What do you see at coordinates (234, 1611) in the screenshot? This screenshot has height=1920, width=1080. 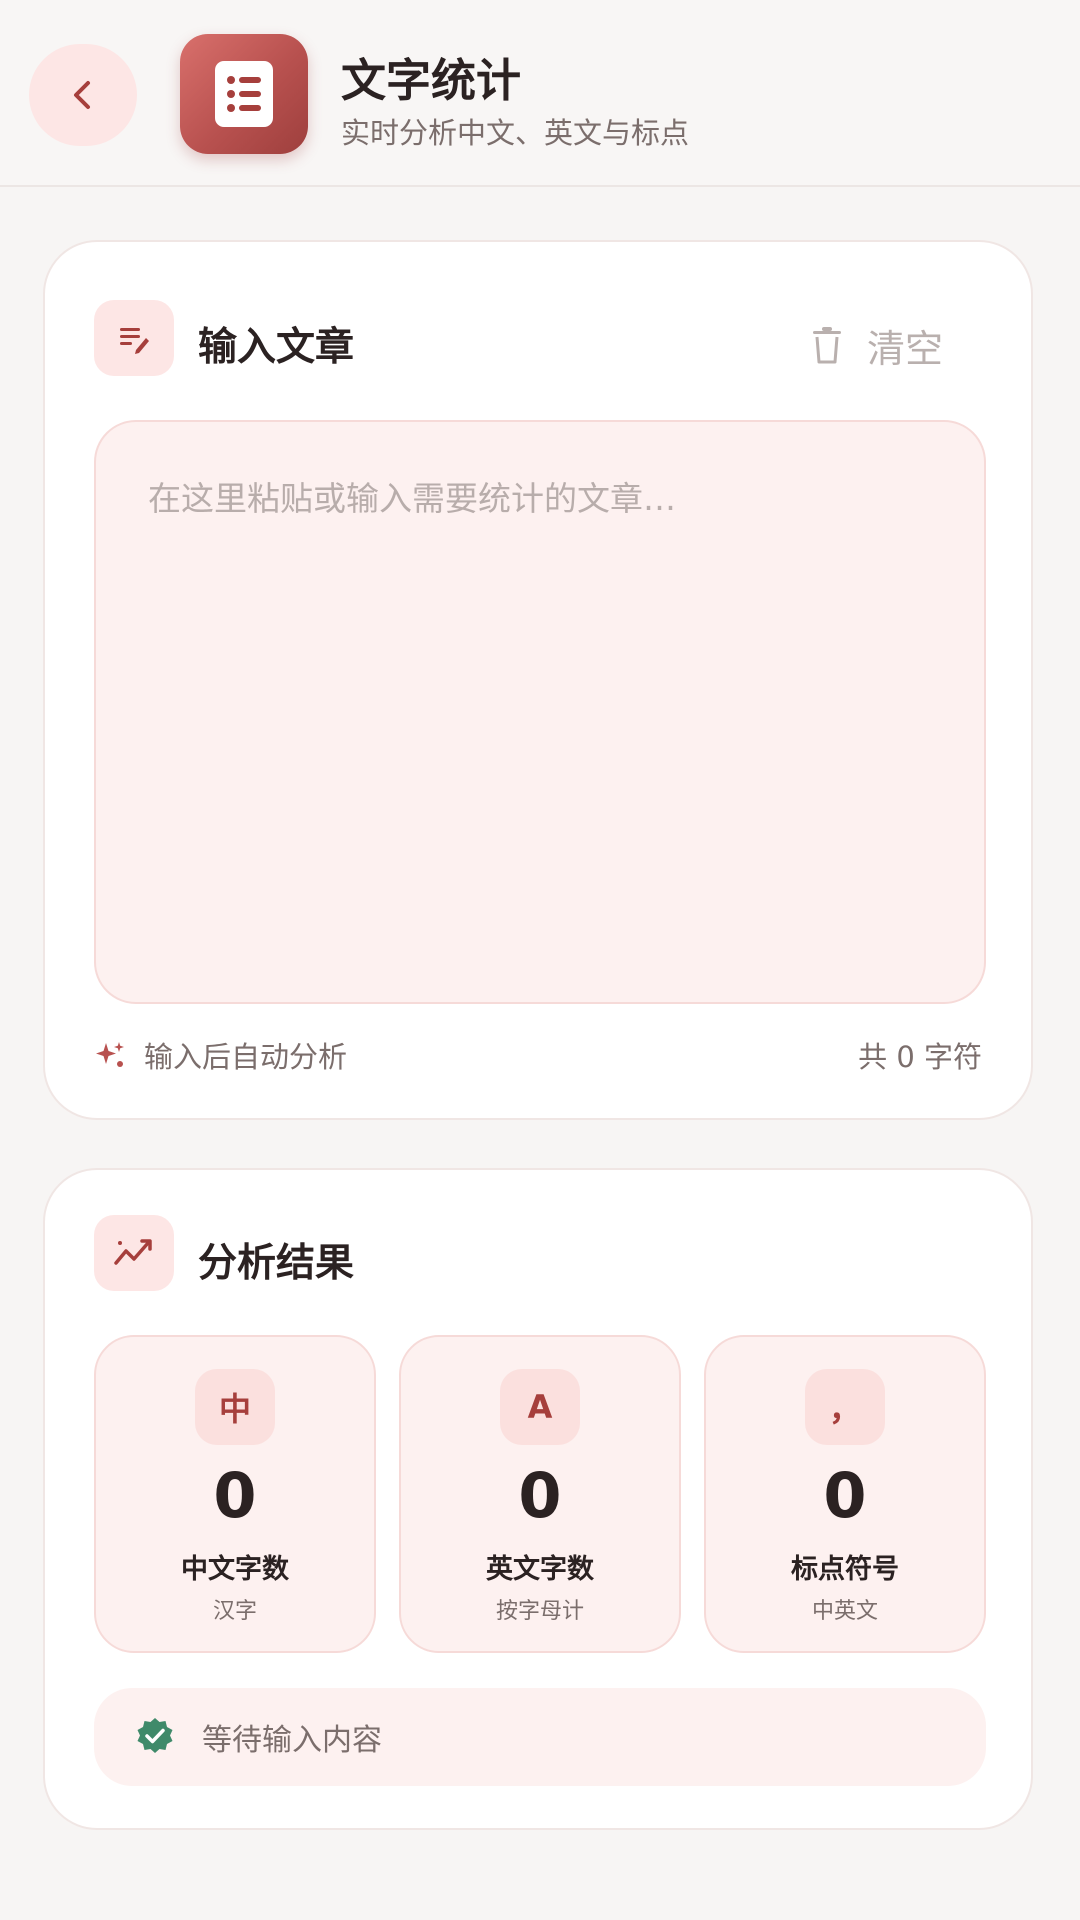 I see `stat-sub: 汉字` at bounding box center [234, 1611].